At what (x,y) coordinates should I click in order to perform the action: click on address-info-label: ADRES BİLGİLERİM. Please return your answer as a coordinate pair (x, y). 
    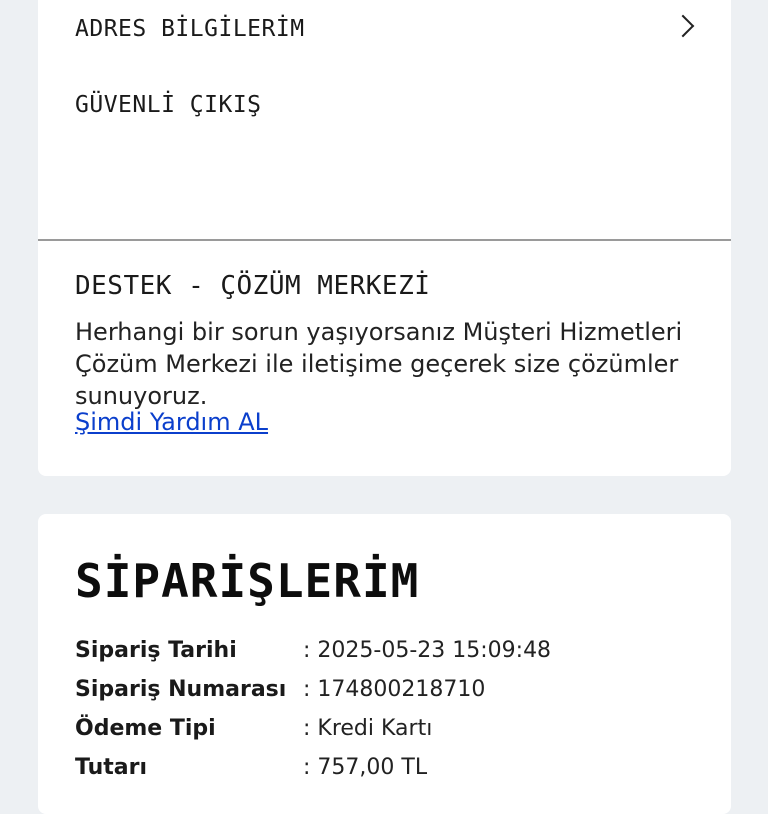
    Looking at the image, I should click on (190, 29).